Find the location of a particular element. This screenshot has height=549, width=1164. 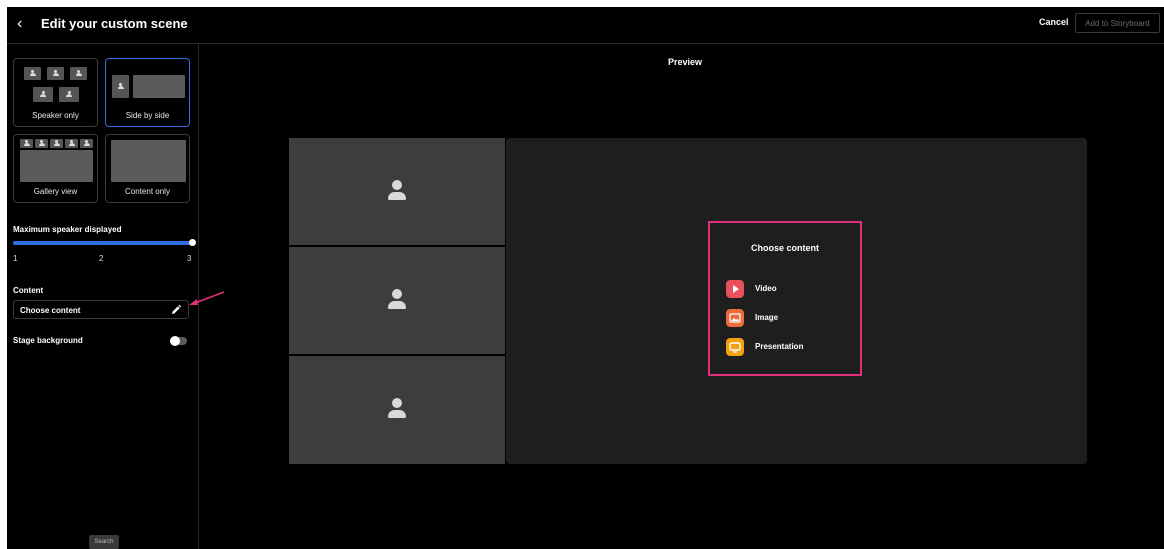

page-title: Edit your custom scene is located at coordinates (114, 23).